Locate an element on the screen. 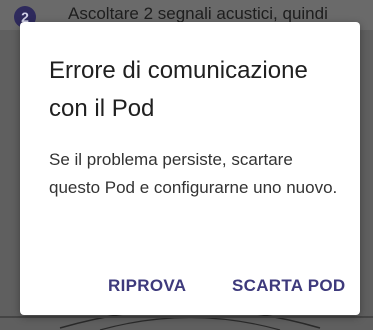 The height and width of the screenshot is (330, 373). background-divider is located at coordinates (186, 317).